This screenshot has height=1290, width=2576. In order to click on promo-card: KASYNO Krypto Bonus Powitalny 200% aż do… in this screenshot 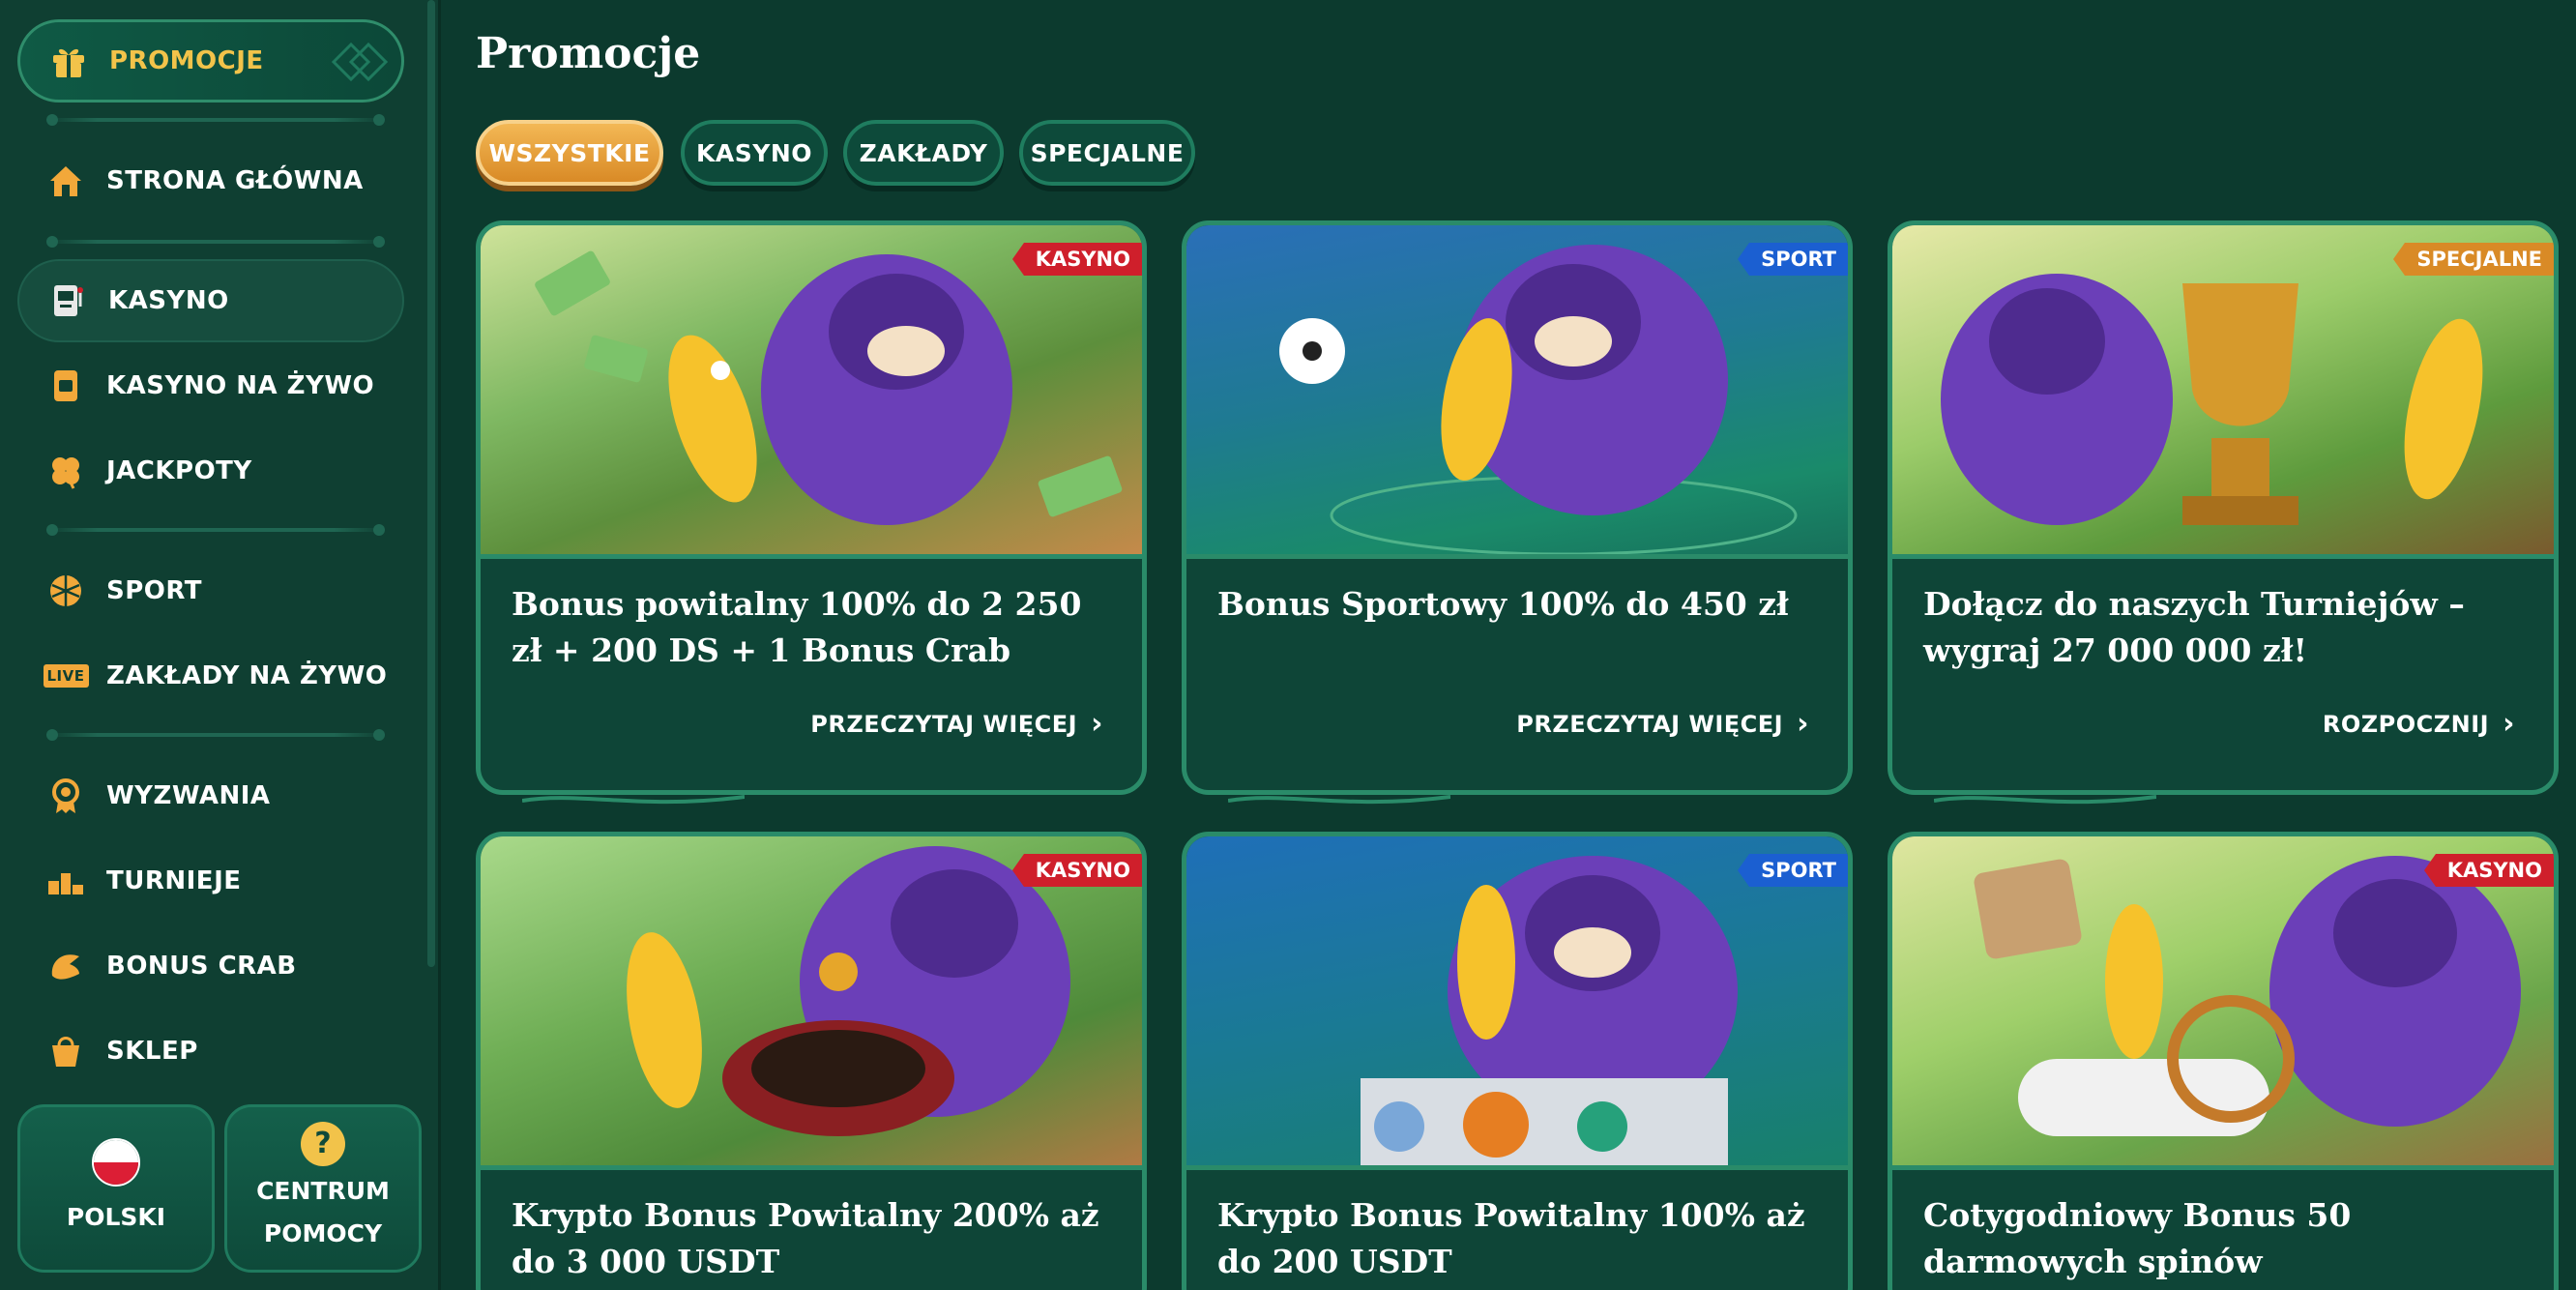, I will do `click(811, 1061)`.